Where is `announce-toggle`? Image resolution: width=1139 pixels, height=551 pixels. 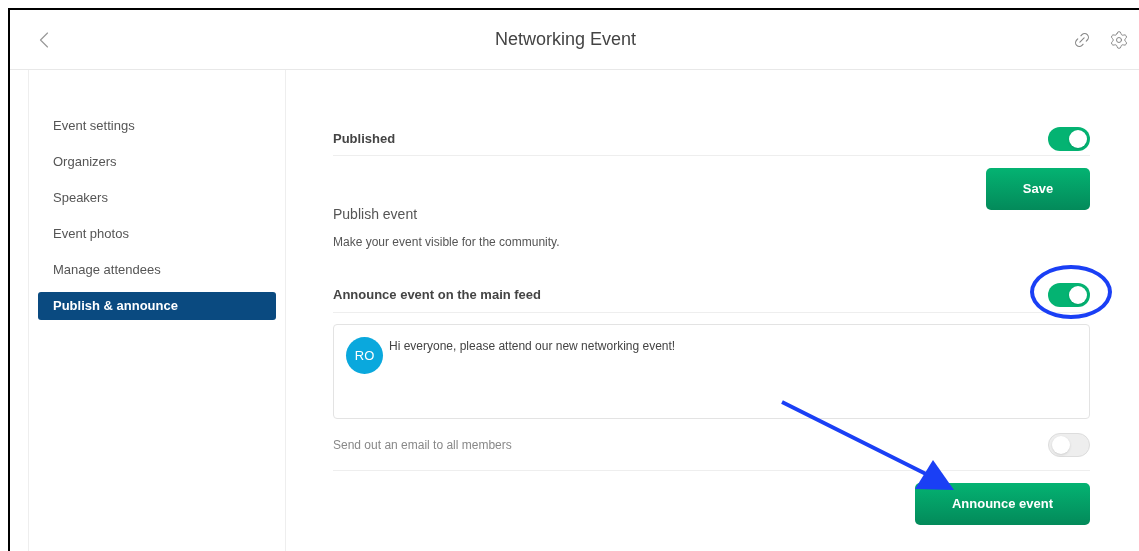 announce-toggle is located at coordinates (1069, 294).